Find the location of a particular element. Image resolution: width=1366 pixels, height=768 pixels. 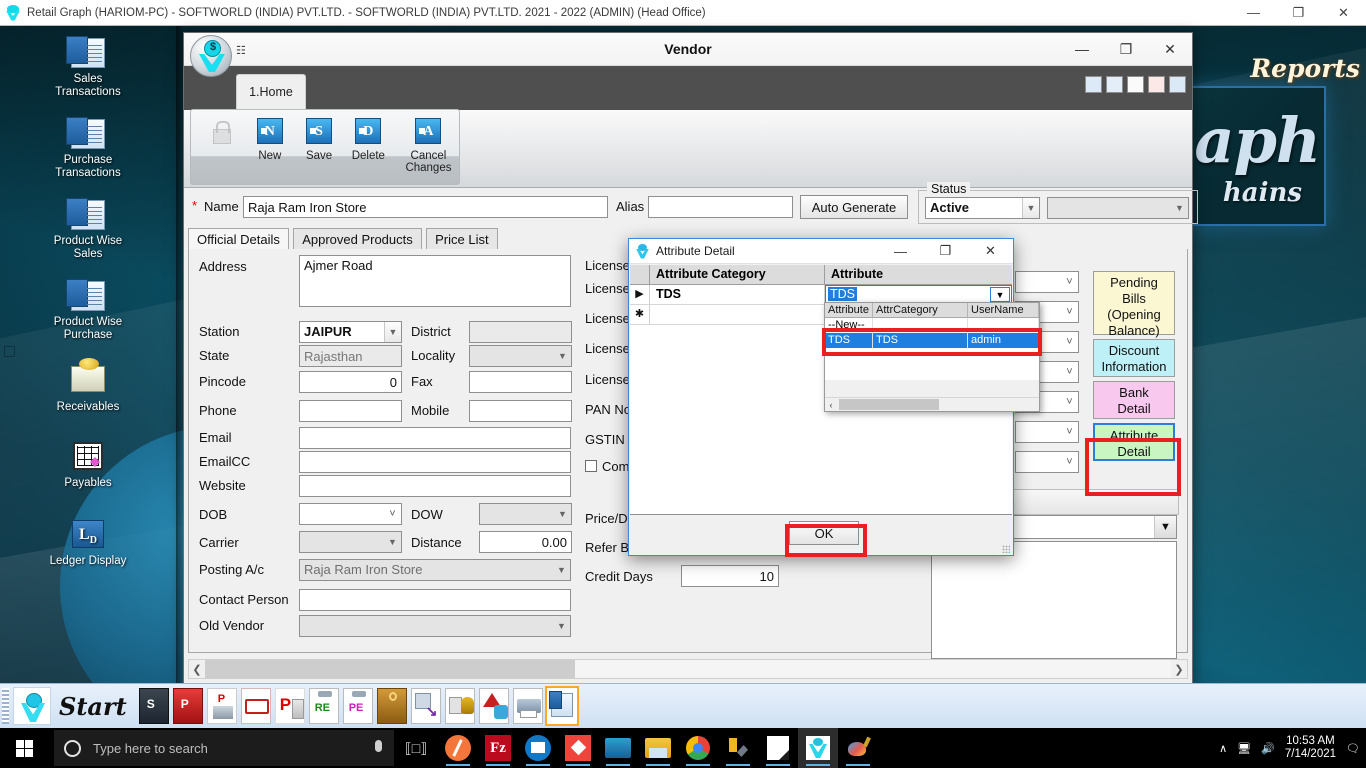

website-input is located at coordinates (435, 486).